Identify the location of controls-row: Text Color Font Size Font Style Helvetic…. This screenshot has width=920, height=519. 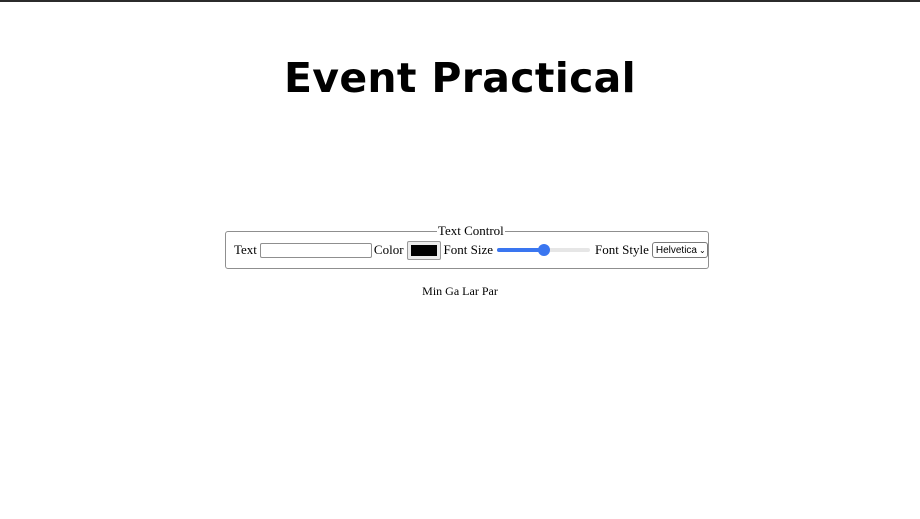
(471, 250).